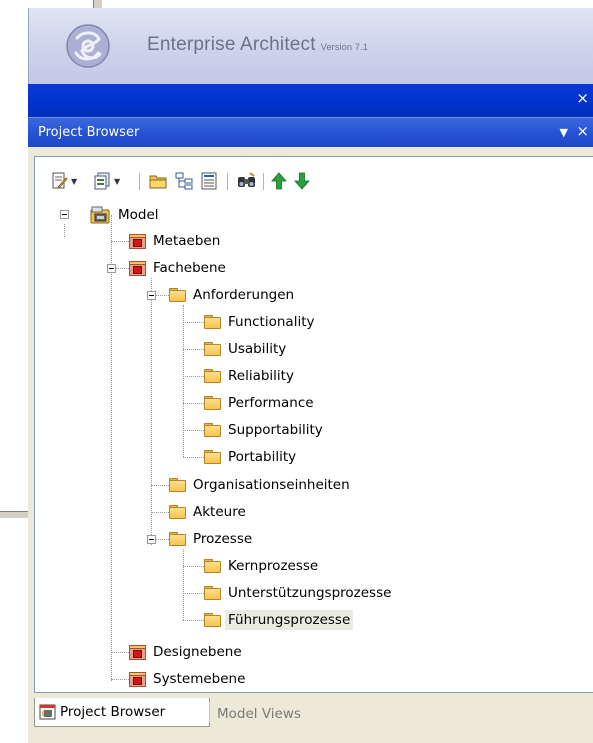 The image size is (593, 743). Describe the element at coordinates (310, 100) in the screenshot. I see `dock-caption-bar: ×` at that location.